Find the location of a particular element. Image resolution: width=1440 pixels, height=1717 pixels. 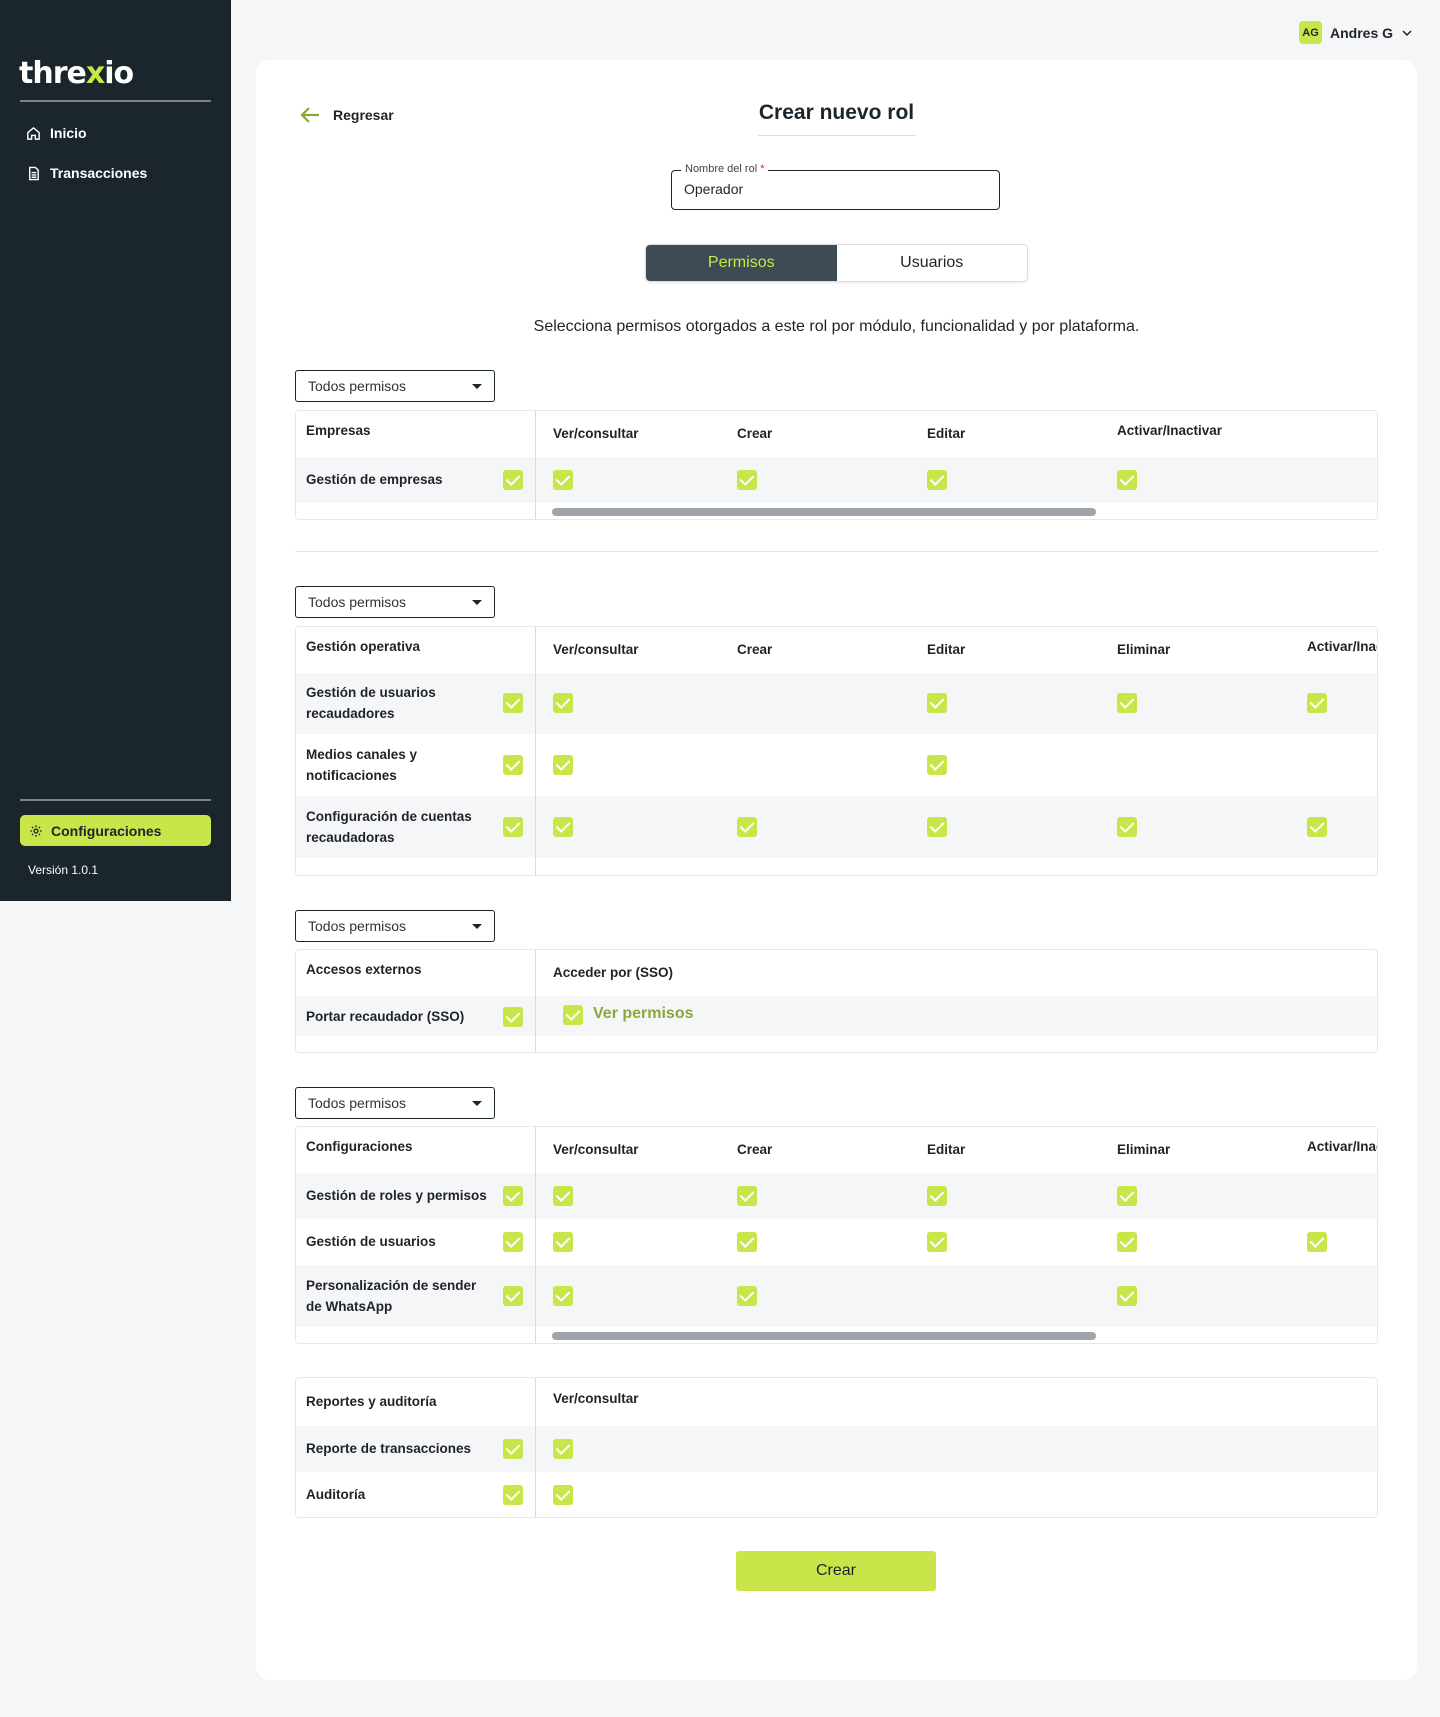

column-header: Eliminar is located at coordinates (1144, 1149).